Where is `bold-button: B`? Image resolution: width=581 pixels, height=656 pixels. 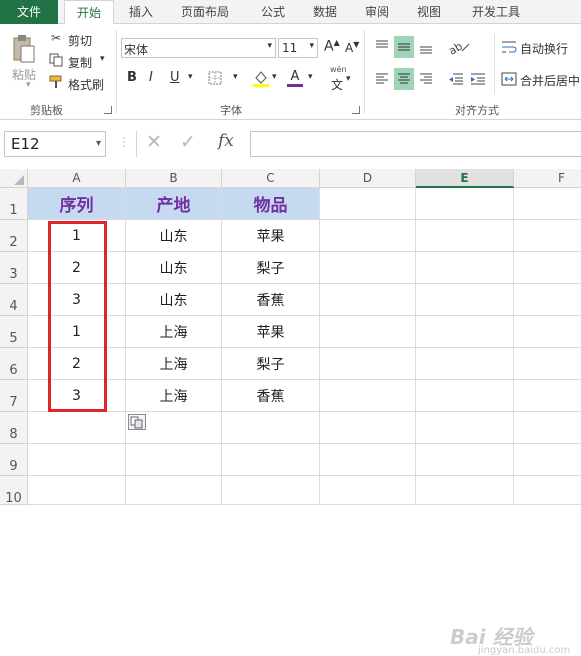 bold-button: B is located at coordinates (132, 77).